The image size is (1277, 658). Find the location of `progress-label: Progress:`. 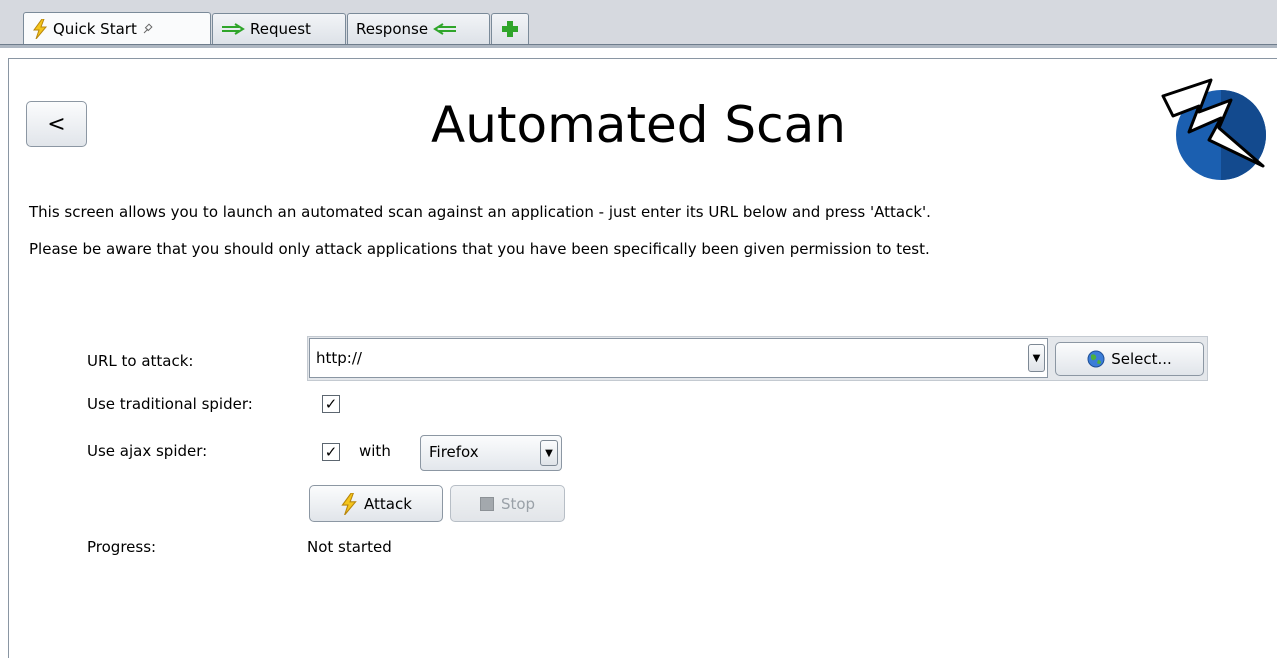

progress-label: Progress: is located at coordinates (122, 547).